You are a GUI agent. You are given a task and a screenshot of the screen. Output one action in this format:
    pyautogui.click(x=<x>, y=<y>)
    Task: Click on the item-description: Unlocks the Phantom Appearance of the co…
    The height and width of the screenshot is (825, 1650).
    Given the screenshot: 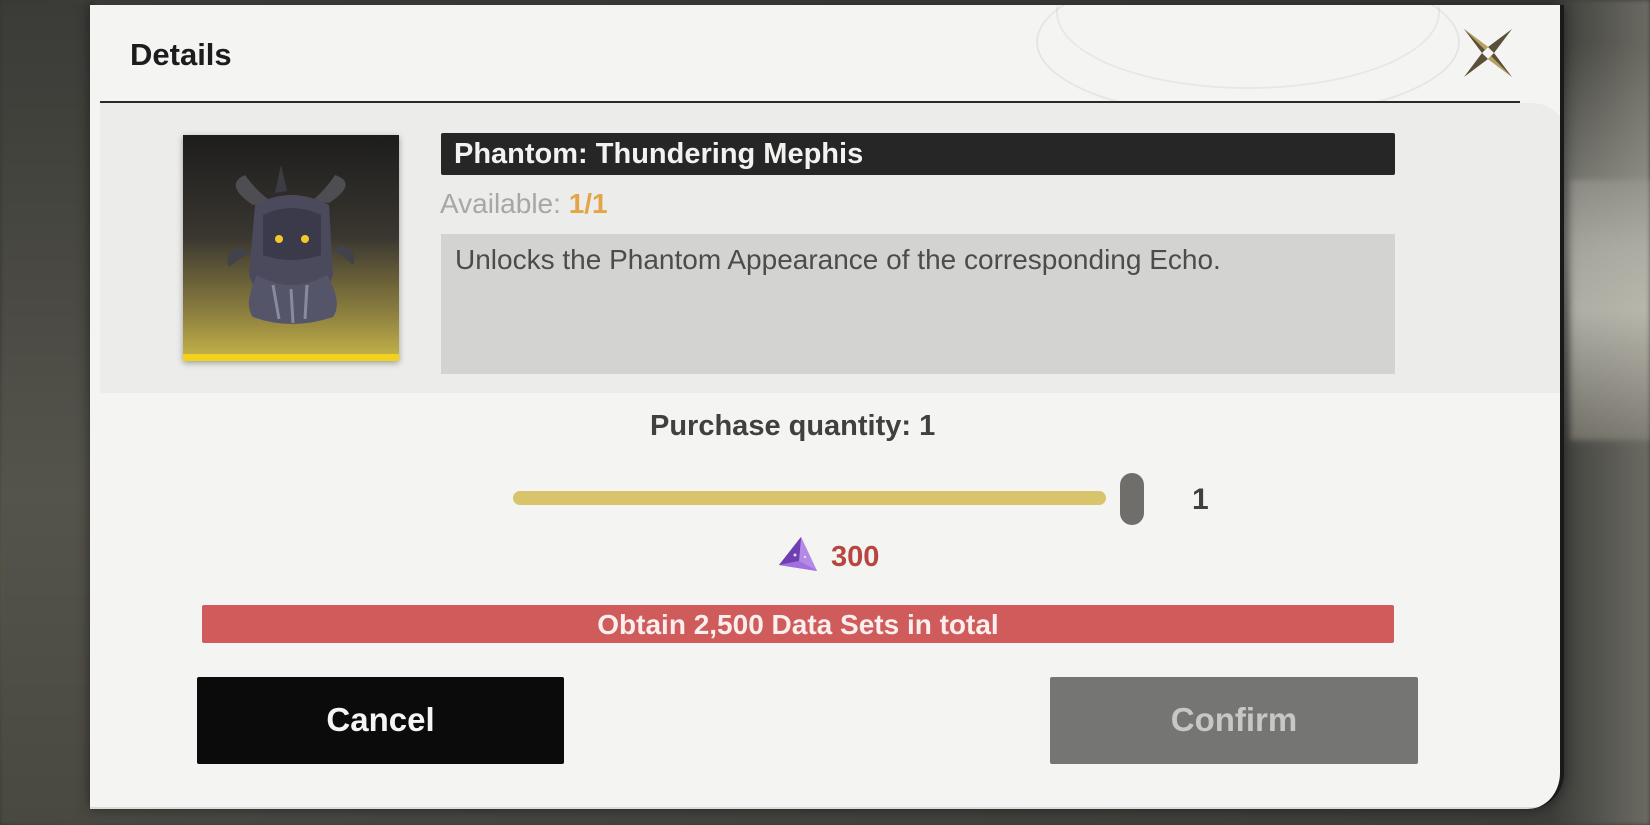 What is the action you would take?
    pyautogui.click(x=838, y=259)
    